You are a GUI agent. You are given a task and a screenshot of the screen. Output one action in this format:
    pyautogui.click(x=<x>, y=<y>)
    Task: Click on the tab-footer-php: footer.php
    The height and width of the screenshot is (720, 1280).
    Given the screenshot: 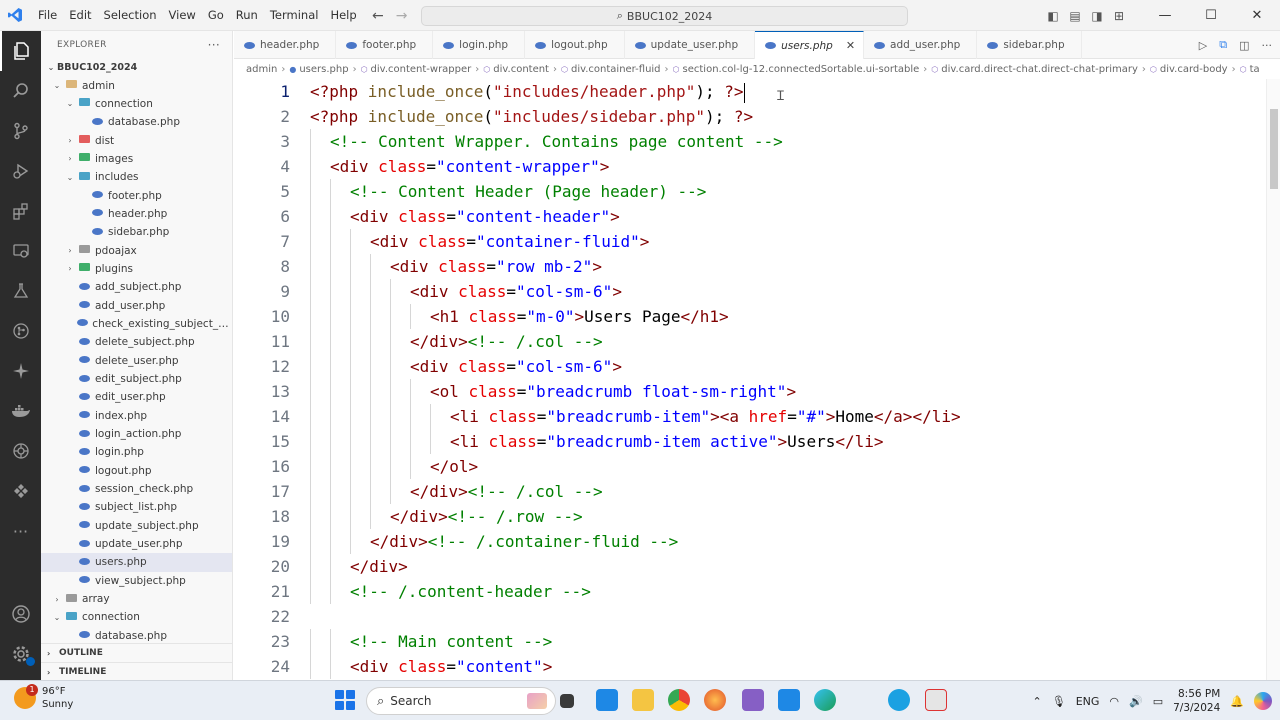 What is the action you would take?
    pyautogui.click(x=385, y=45)
    